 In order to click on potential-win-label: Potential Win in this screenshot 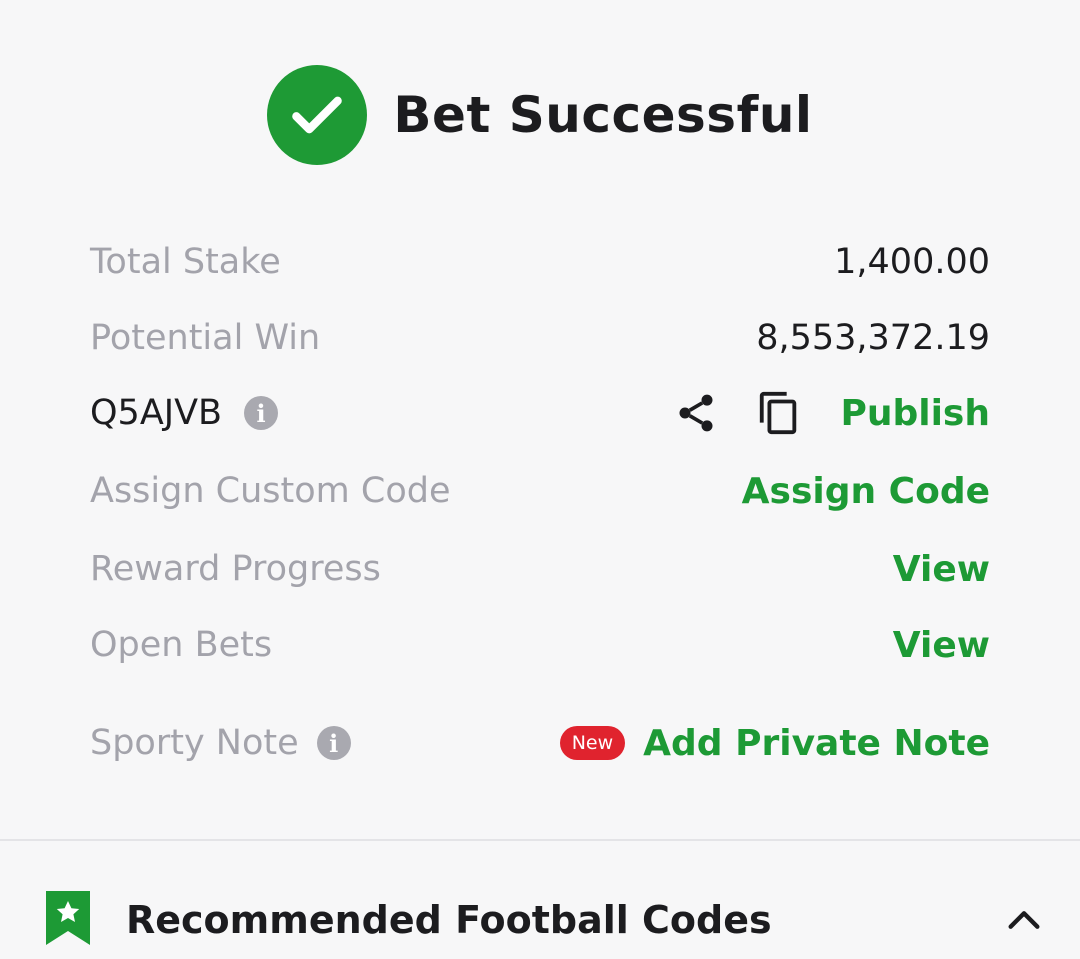, I will do `click(205, 338)`.